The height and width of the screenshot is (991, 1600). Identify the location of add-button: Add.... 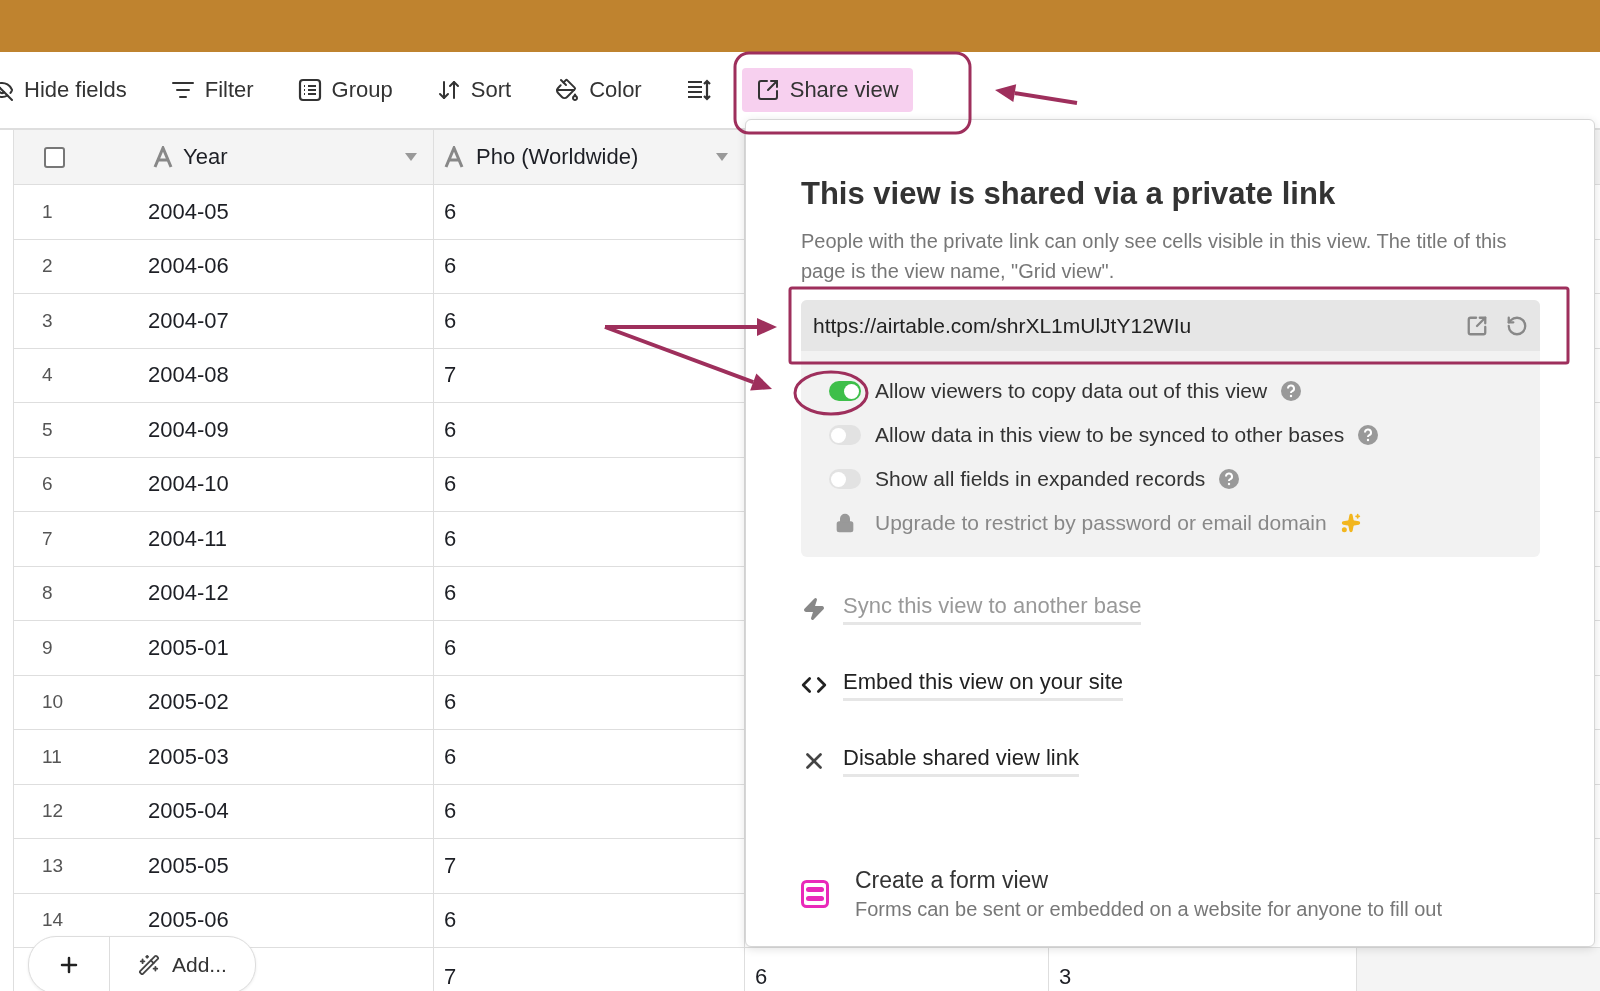
(182, 964).